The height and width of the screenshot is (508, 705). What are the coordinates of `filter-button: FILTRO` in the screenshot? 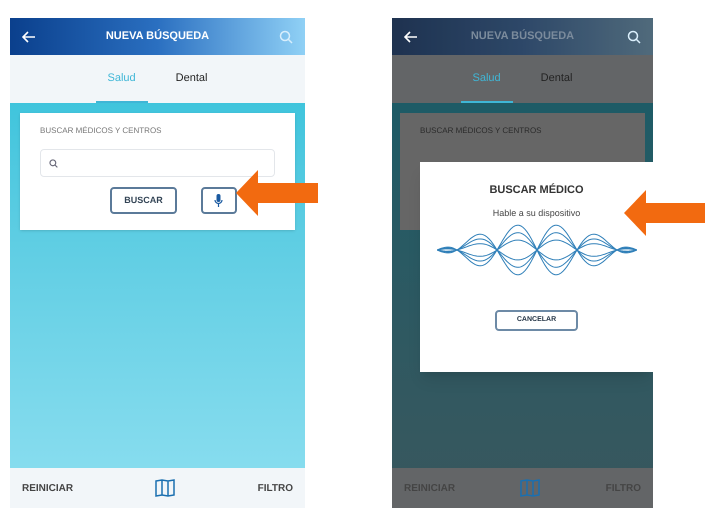 It's located at (275, 488).